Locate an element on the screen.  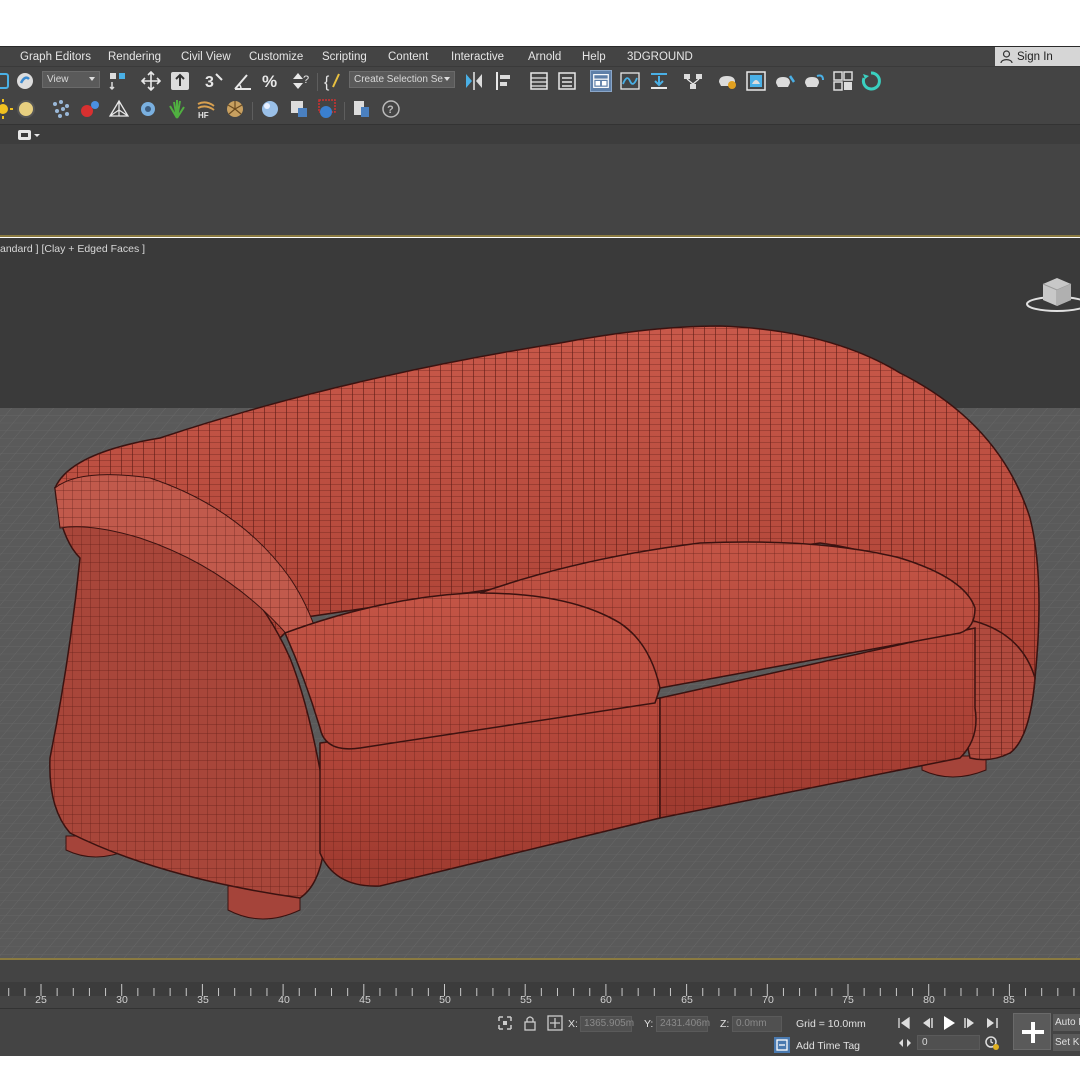
x-coordinate-field: 1365.905m is located at coordinates (607, 1024).